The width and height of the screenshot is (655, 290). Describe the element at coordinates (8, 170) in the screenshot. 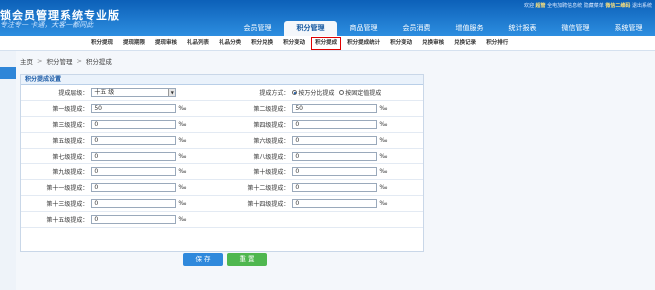

I see `sidebar` at that location.